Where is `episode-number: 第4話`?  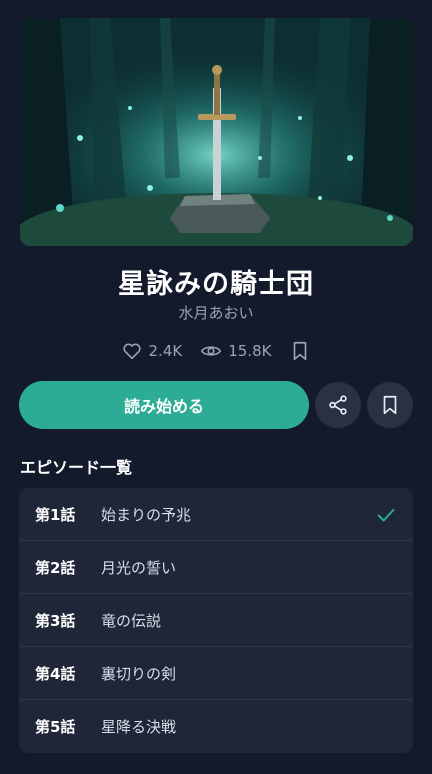 episode-number: 第4話 is located at coordinates (55, 673).